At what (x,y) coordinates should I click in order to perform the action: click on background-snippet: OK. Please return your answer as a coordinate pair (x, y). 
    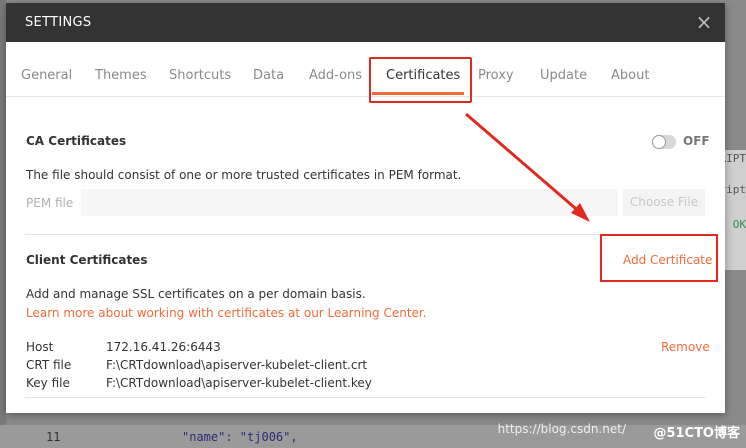
    Looking at the image, I should click on (739, 224).